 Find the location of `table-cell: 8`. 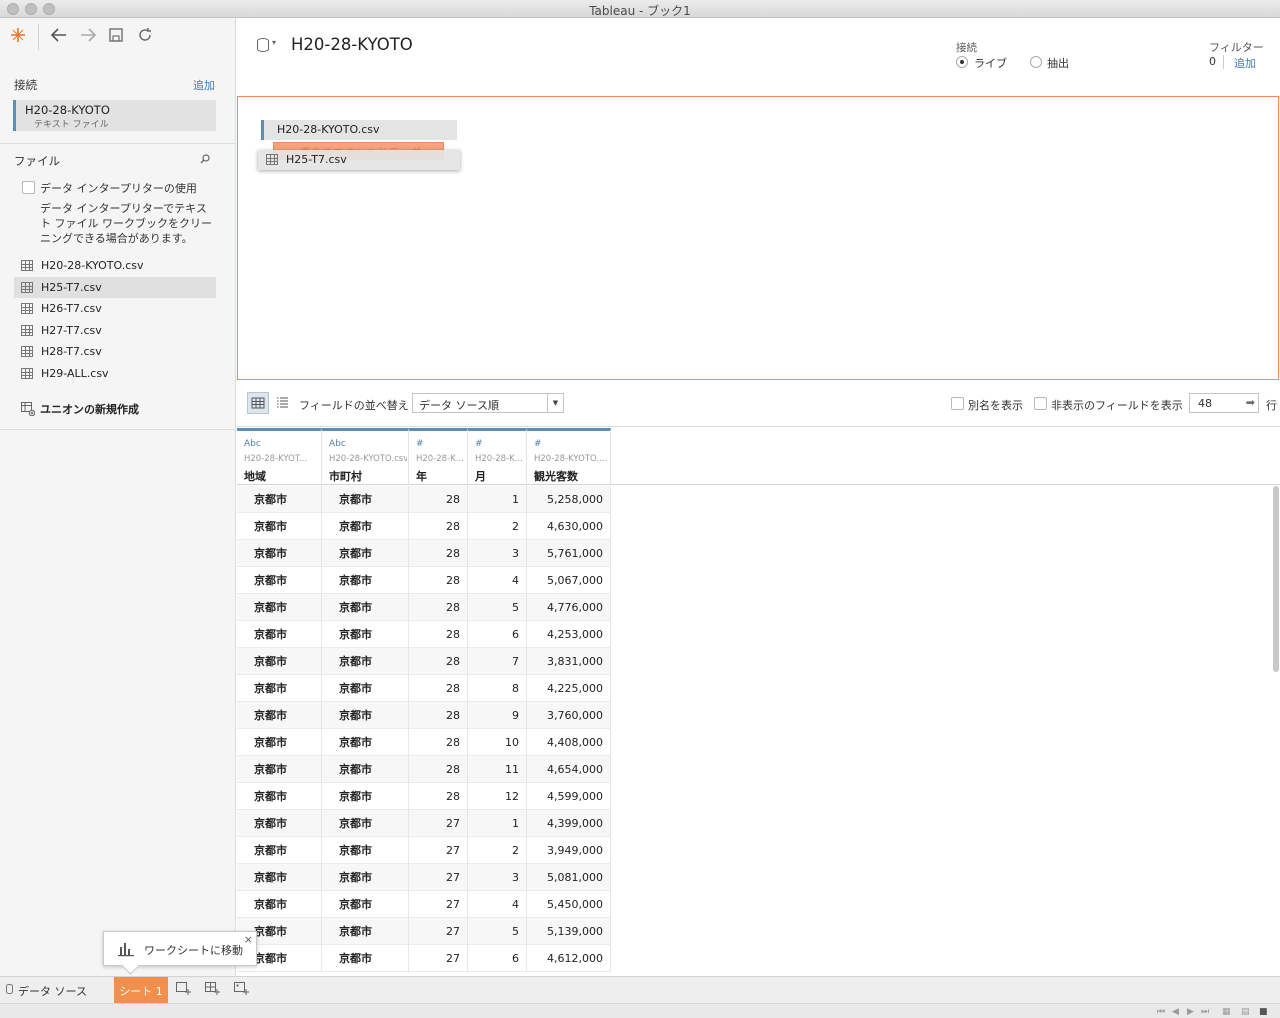

table-cell: 8 is located at coordinates (497, 688).